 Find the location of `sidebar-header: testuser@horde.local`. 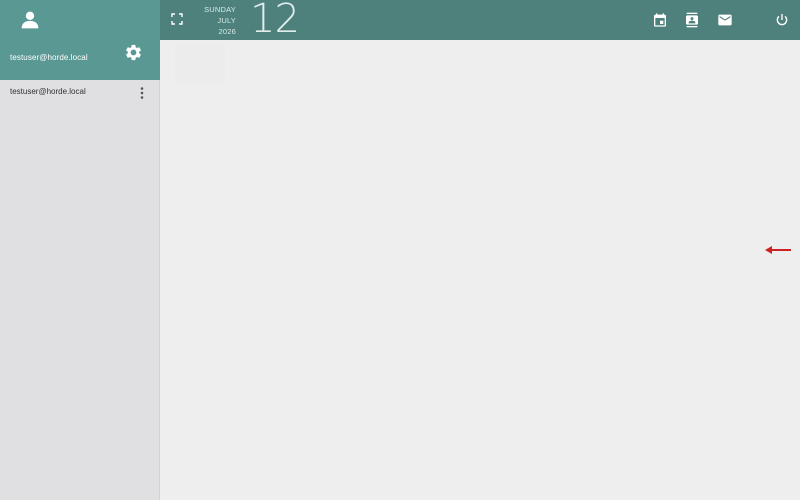

sidebar-header: testuser@horde.local is located at coordinates (80, 40).